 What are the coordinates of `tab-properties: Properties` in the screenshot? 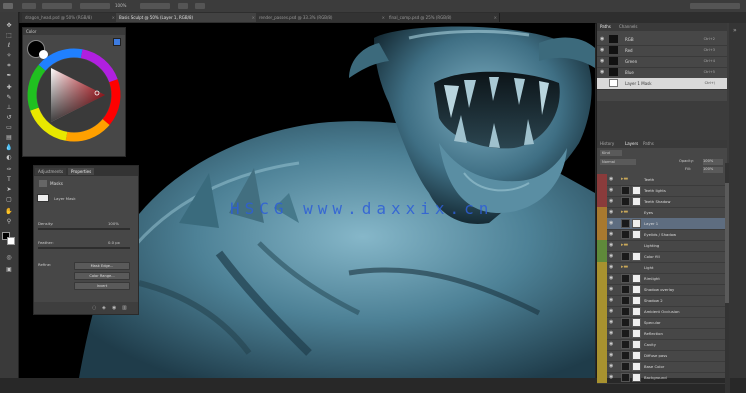 It's located at (81, 171).